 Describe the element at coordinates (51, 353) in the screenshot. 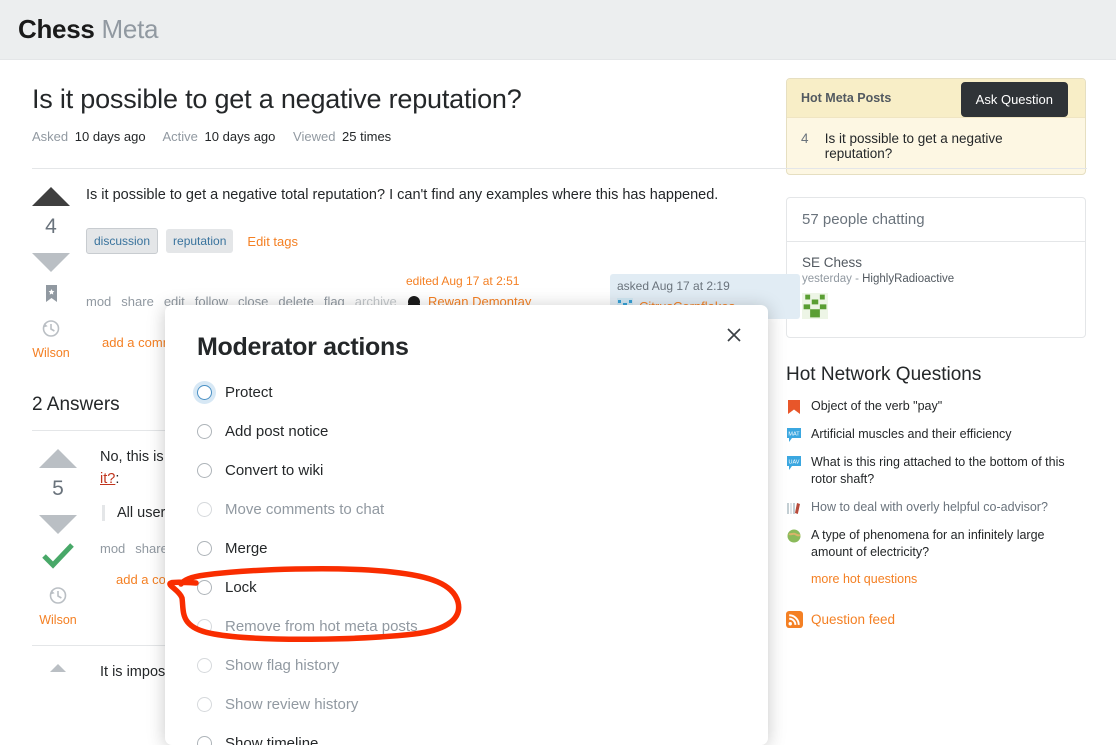

I see `question-owner-badge: Wilson` at that location.